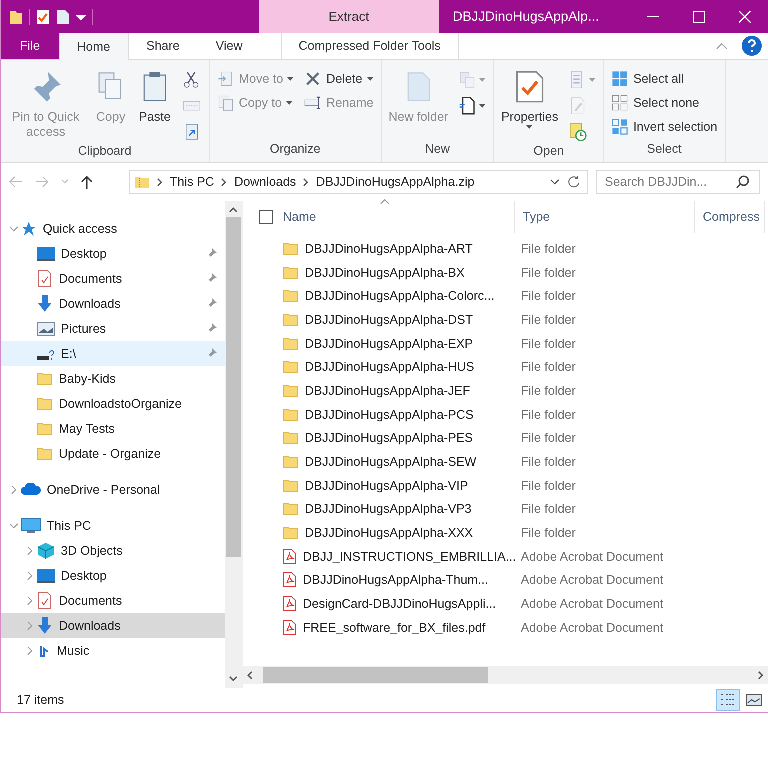 The height and width of the screenshot is (768, 768). Describe the element at coordinates (226, 79) in the screenshot. I see `move-icon` at that location.